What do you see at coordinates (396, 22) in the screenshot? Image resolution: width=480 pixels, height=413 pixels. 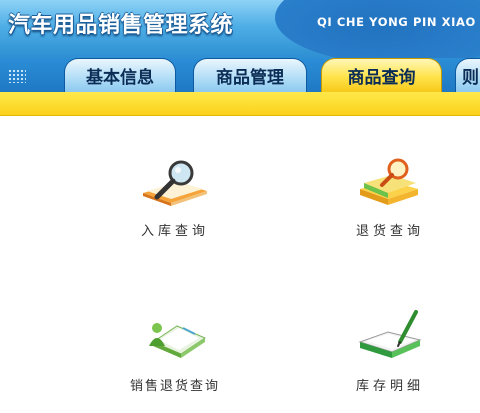 I see `app-subtitle: QI CHE YONG PIN XIAO` at bounding box center [396, 22].